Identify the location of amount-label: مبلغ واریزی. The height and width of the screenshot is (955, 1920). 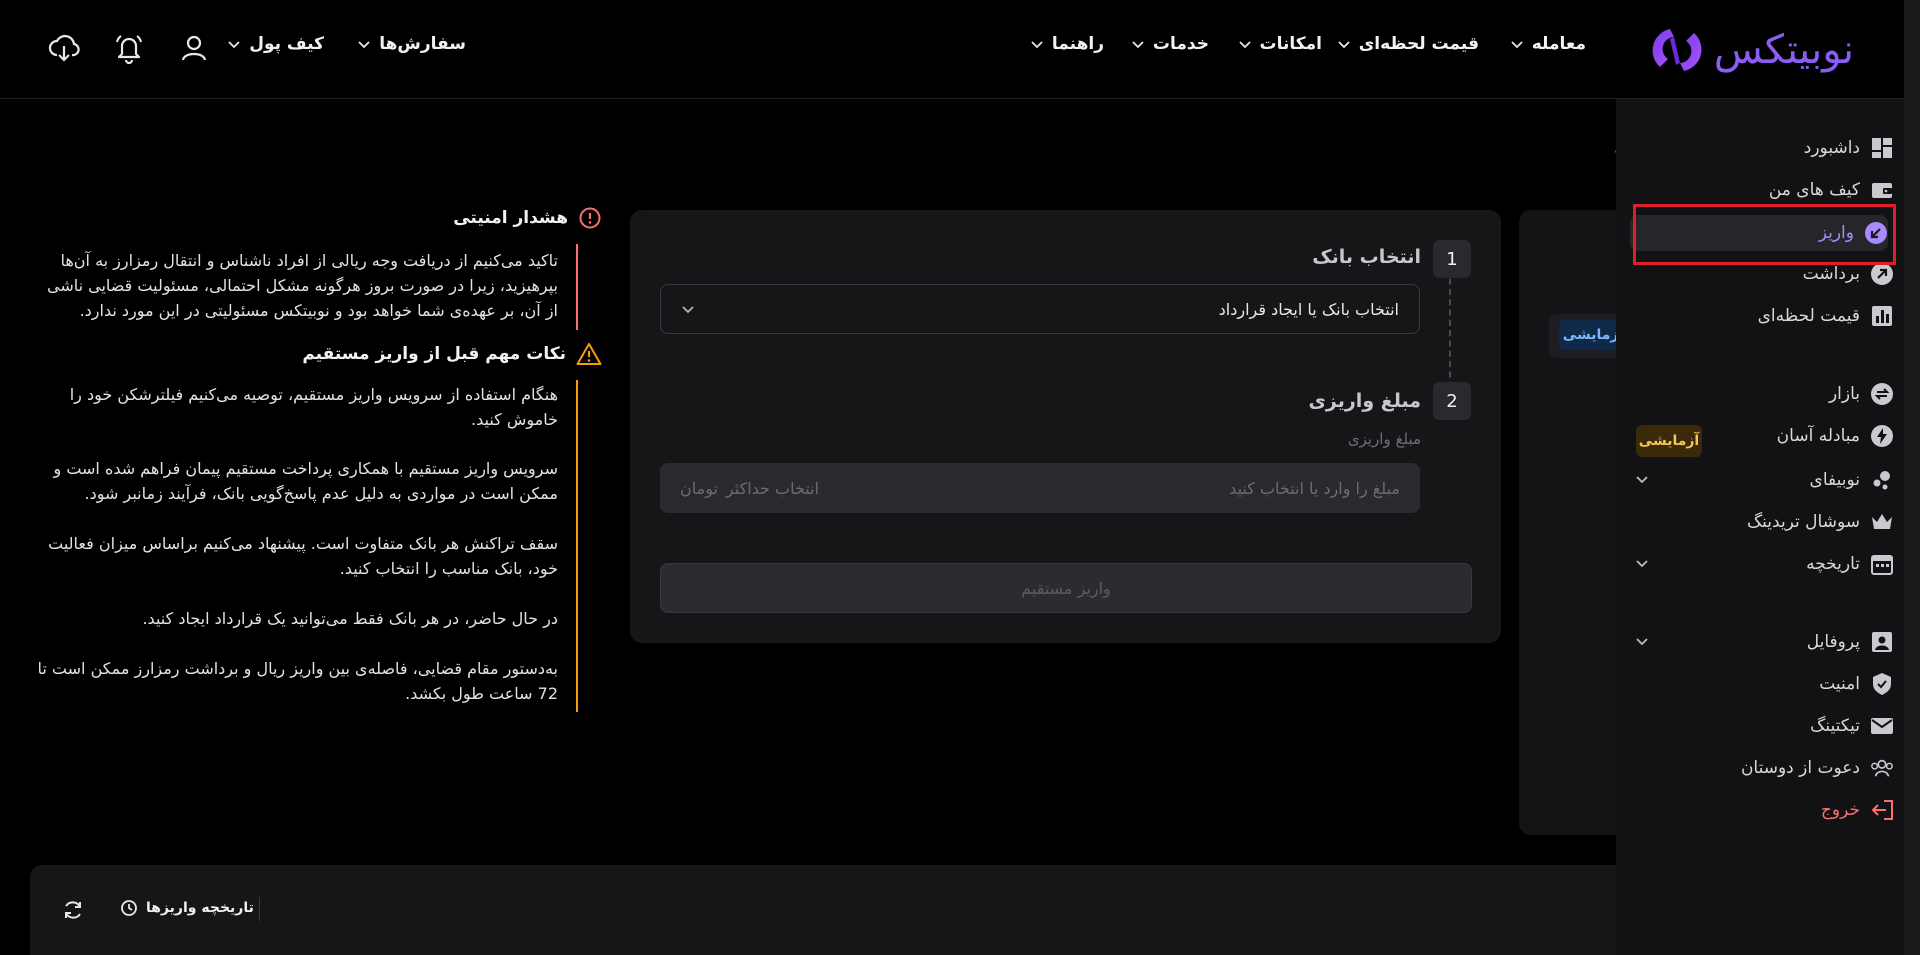
(1384, 439).